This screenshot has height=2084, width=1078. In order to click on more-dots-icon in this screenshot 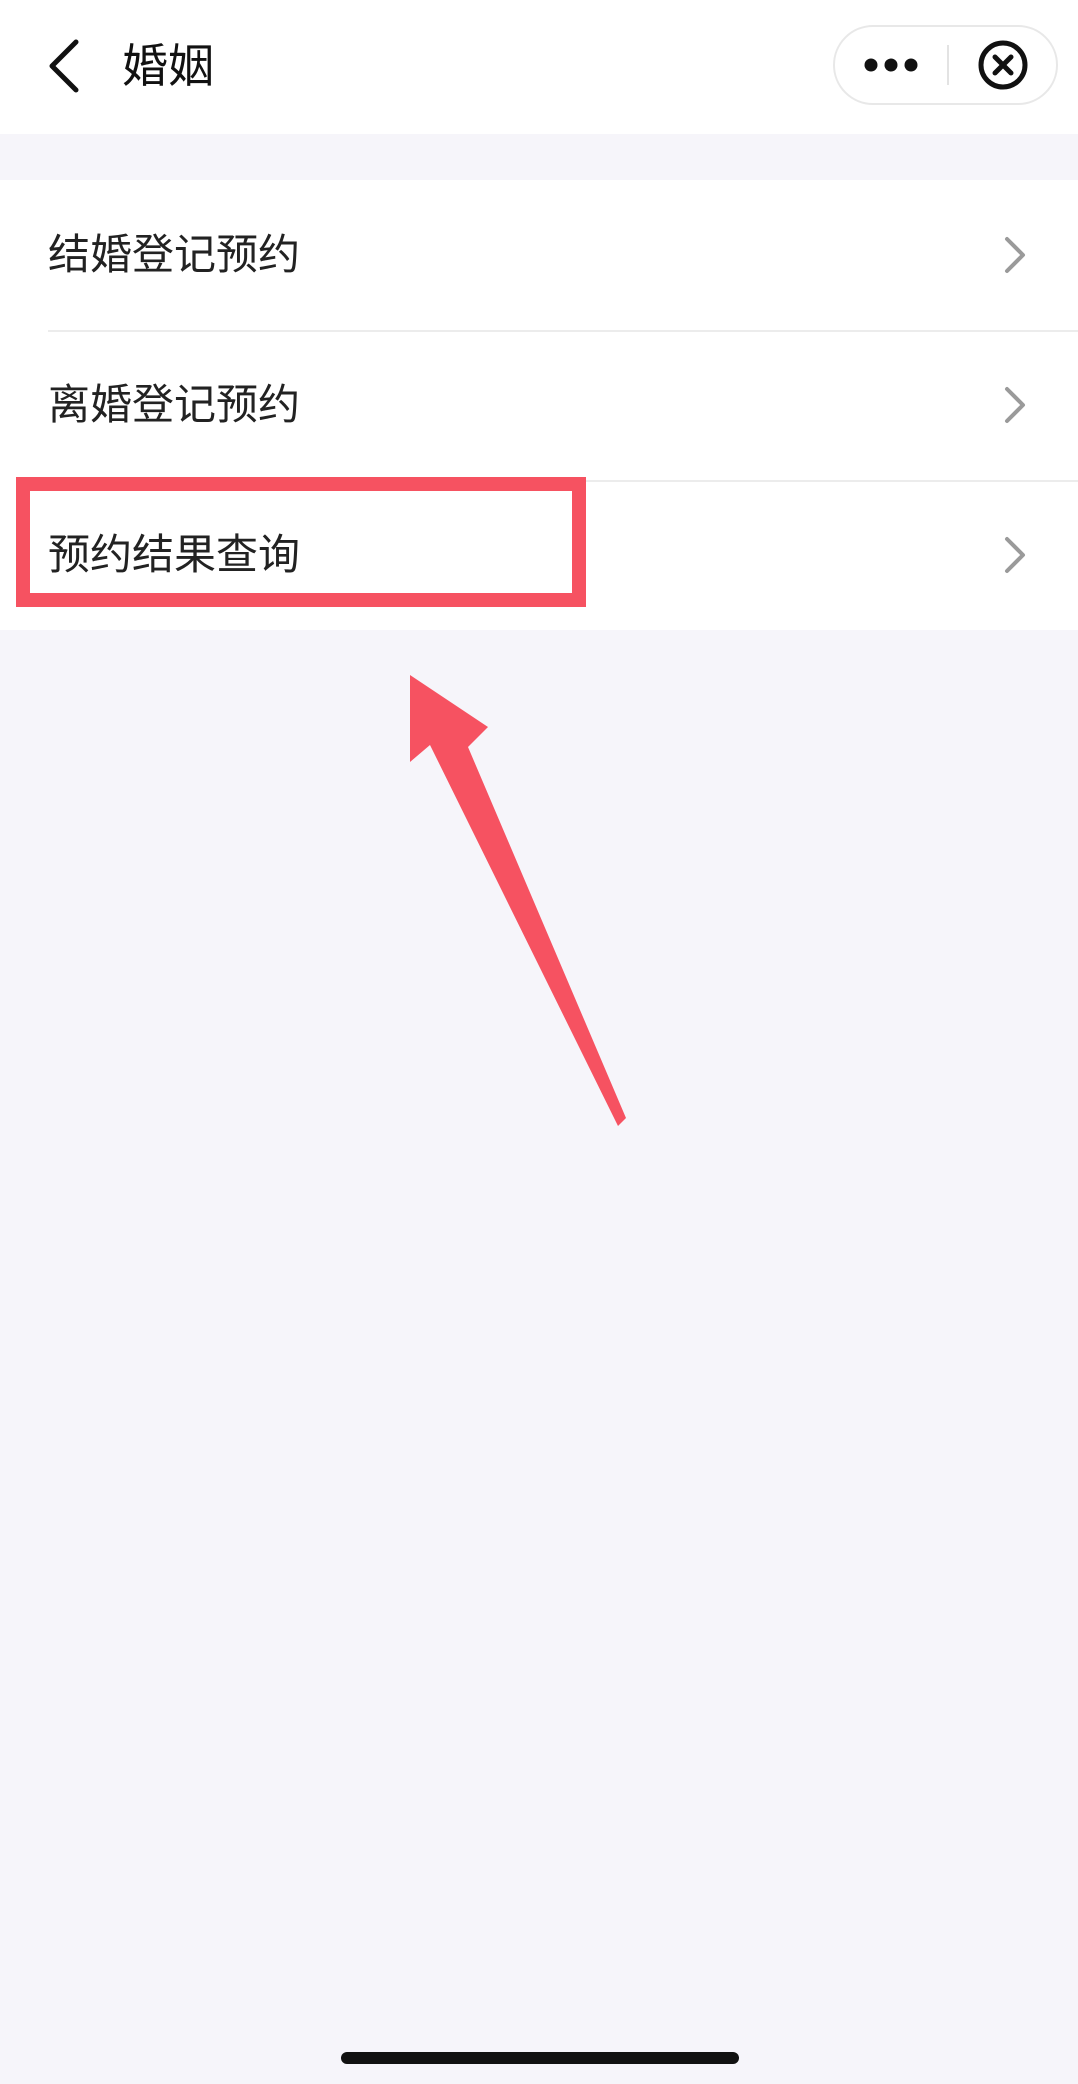, I will do `click(891, 65)`.